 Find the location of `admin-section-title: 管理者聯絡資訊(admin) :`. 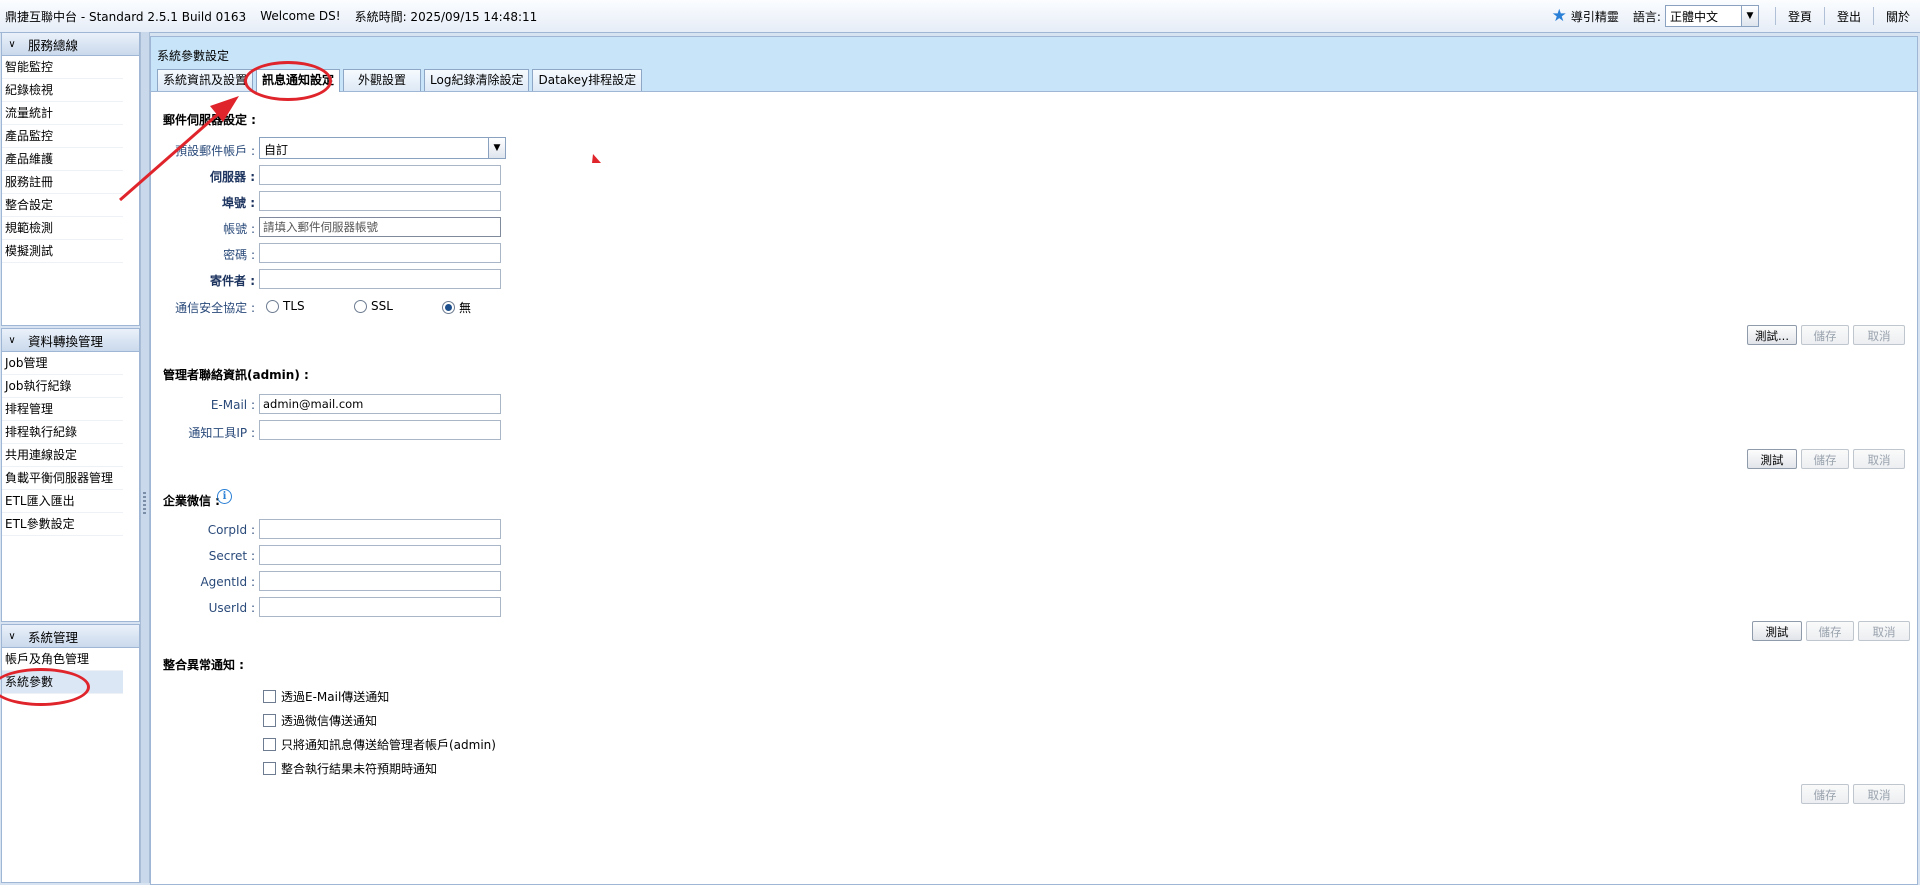

admin-section-title: 管理者聯絡資訊(admin) : is located at coordinates (236, 375).